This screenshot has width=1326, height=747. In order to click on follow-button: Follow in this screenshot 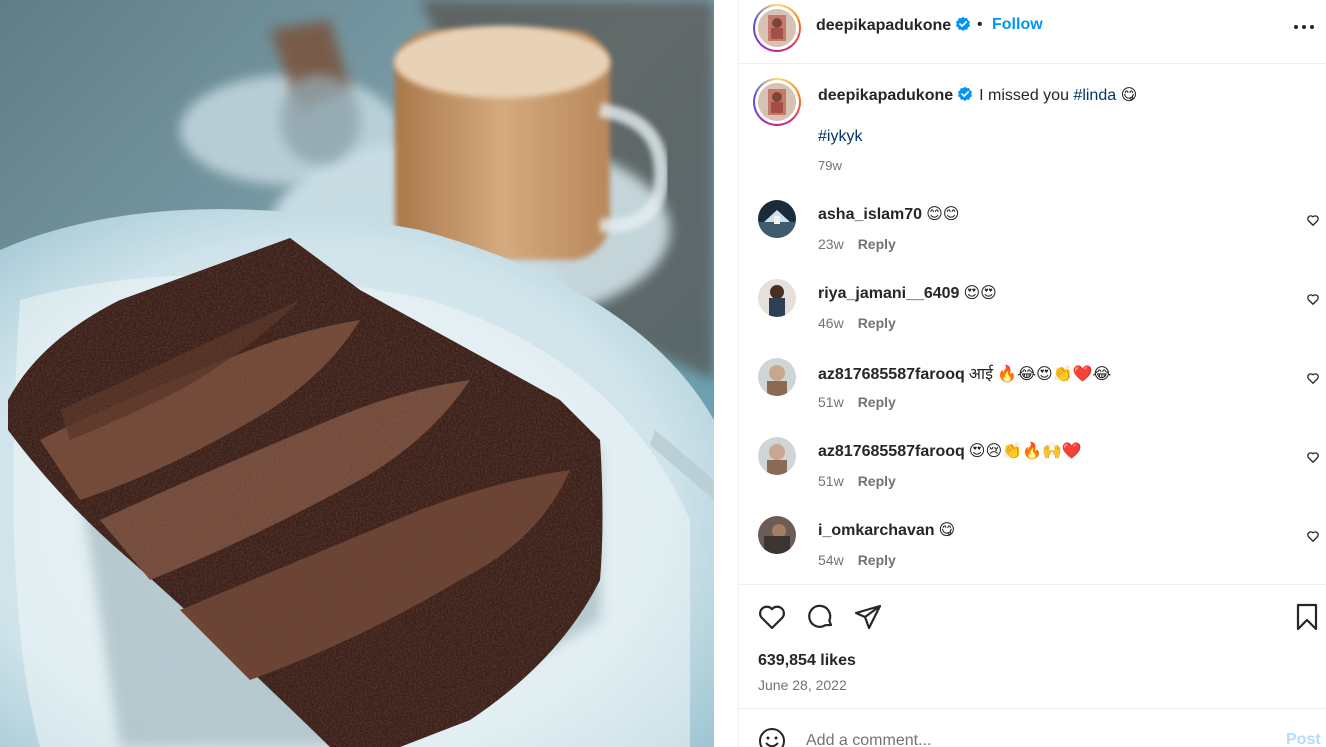, I will do `click(1017, 25)`.